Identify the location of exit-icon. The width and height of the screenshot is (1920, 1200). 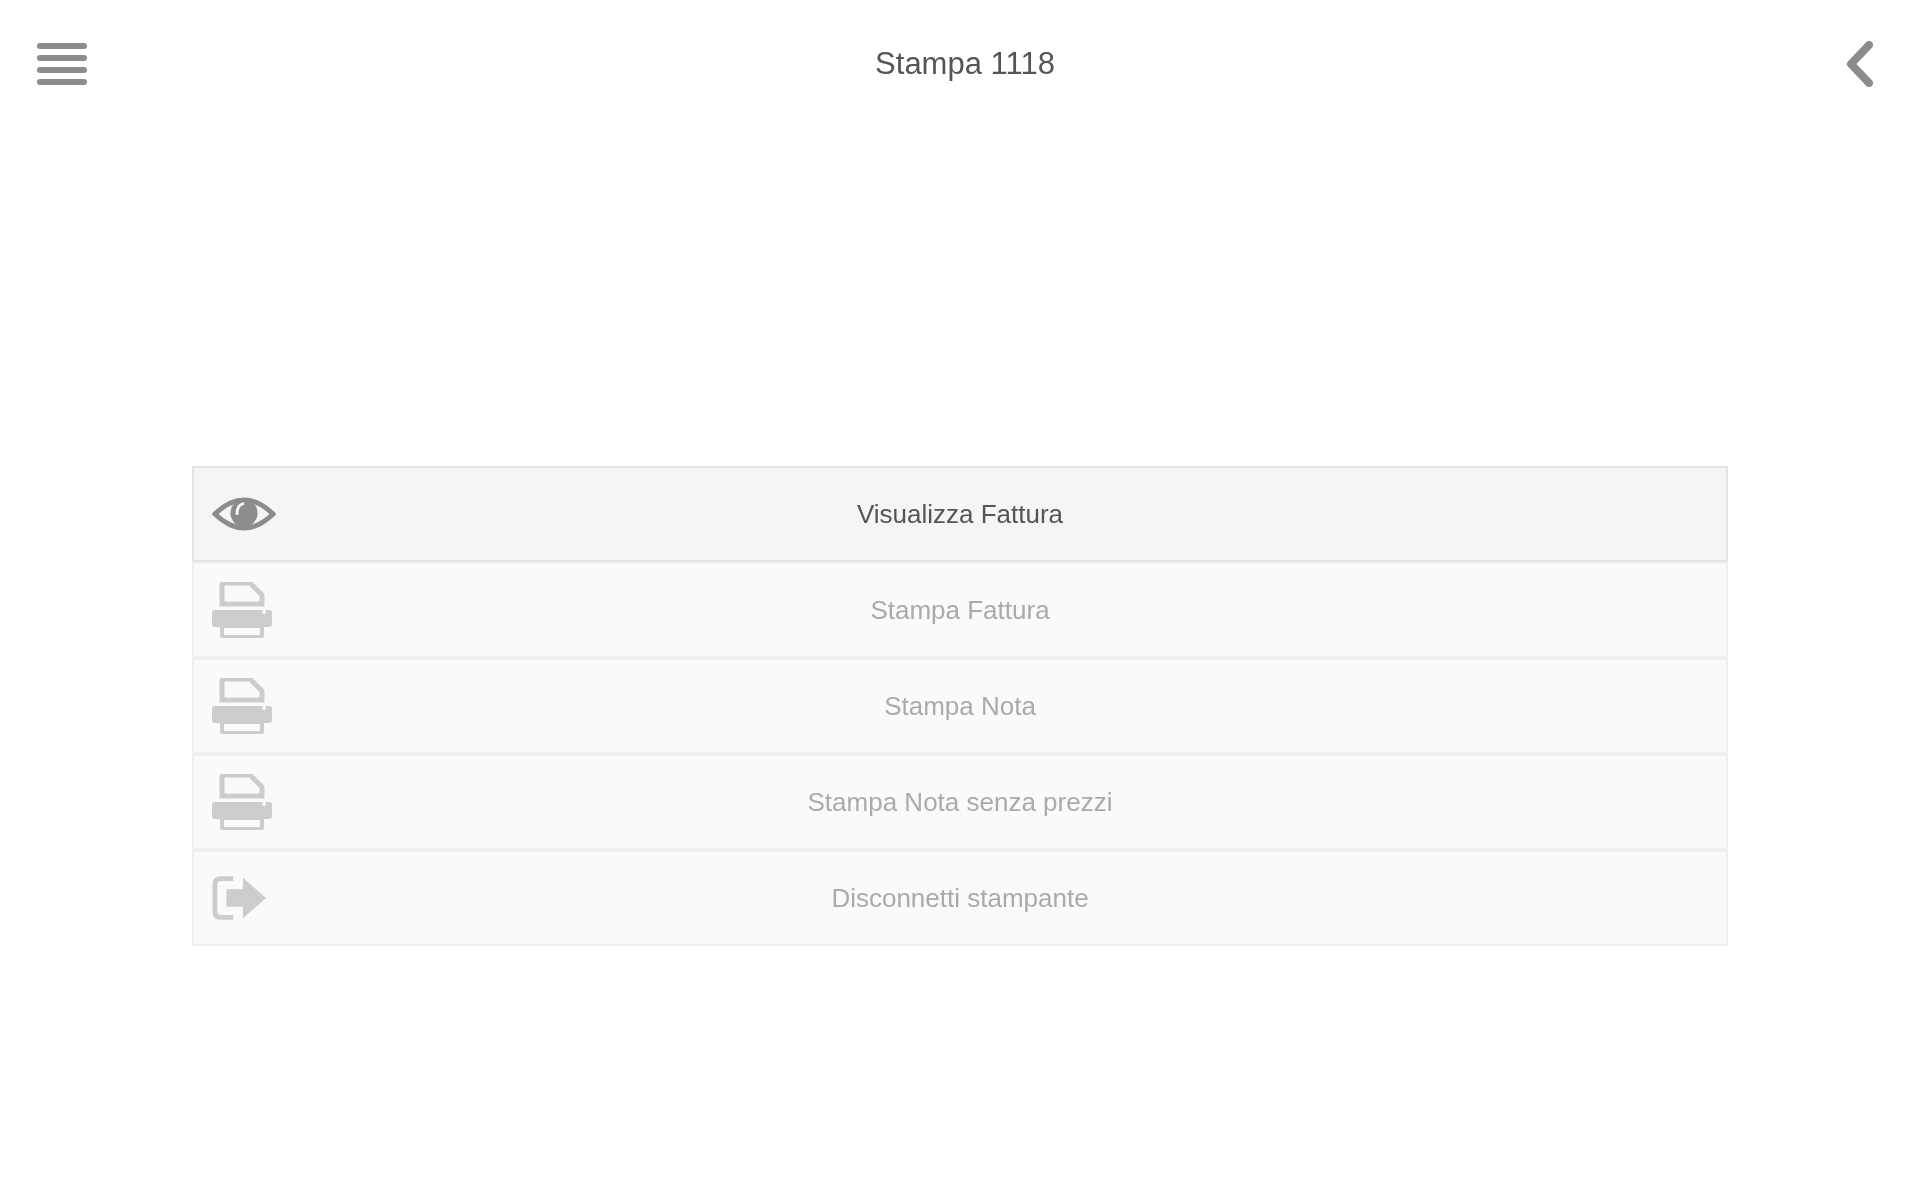
(240, 898).